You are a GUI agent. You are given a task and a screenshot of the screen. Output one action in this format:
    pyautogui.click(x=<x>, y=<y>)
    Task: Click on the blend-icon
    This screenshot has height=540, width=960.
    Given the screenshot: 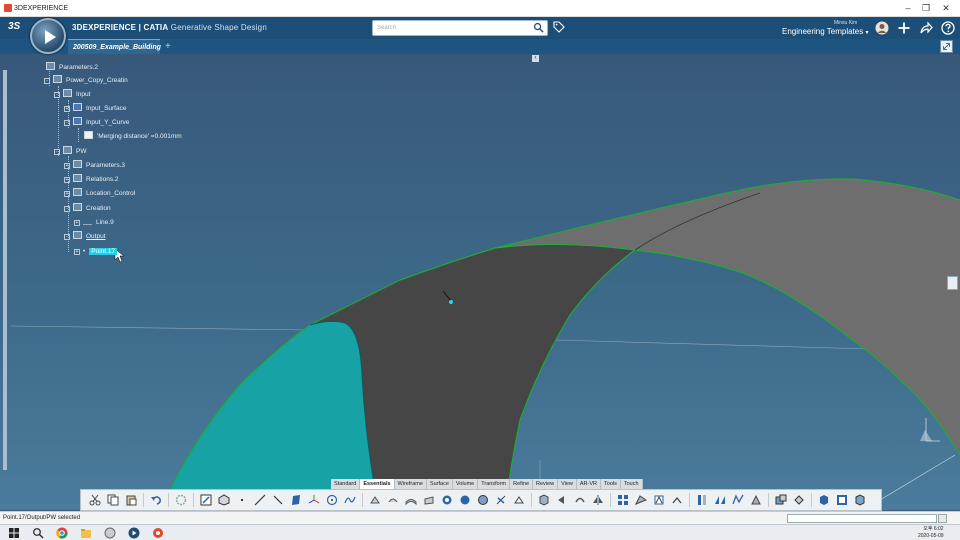 What is the action you would take?
    pyautogui.click(x=465, y=500)
    